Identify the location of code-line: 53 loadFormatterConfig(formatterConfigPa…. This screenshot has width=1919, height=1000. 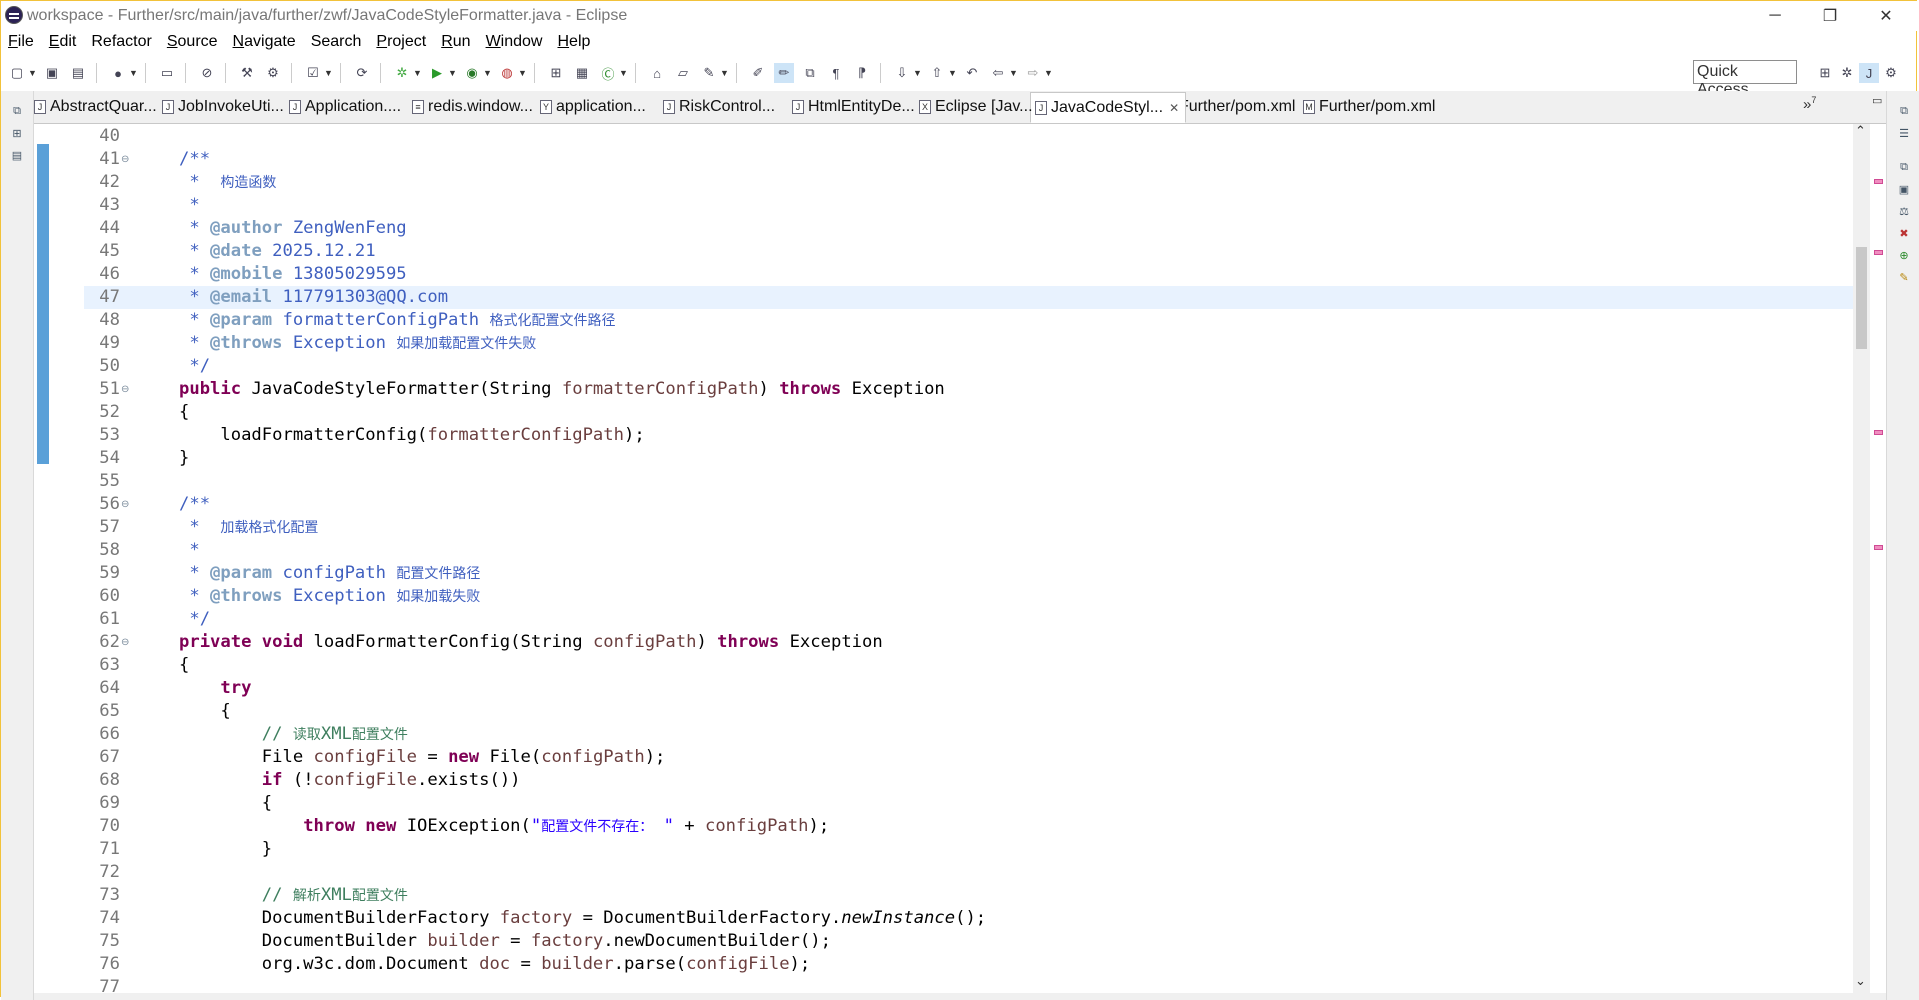
(960, 435).